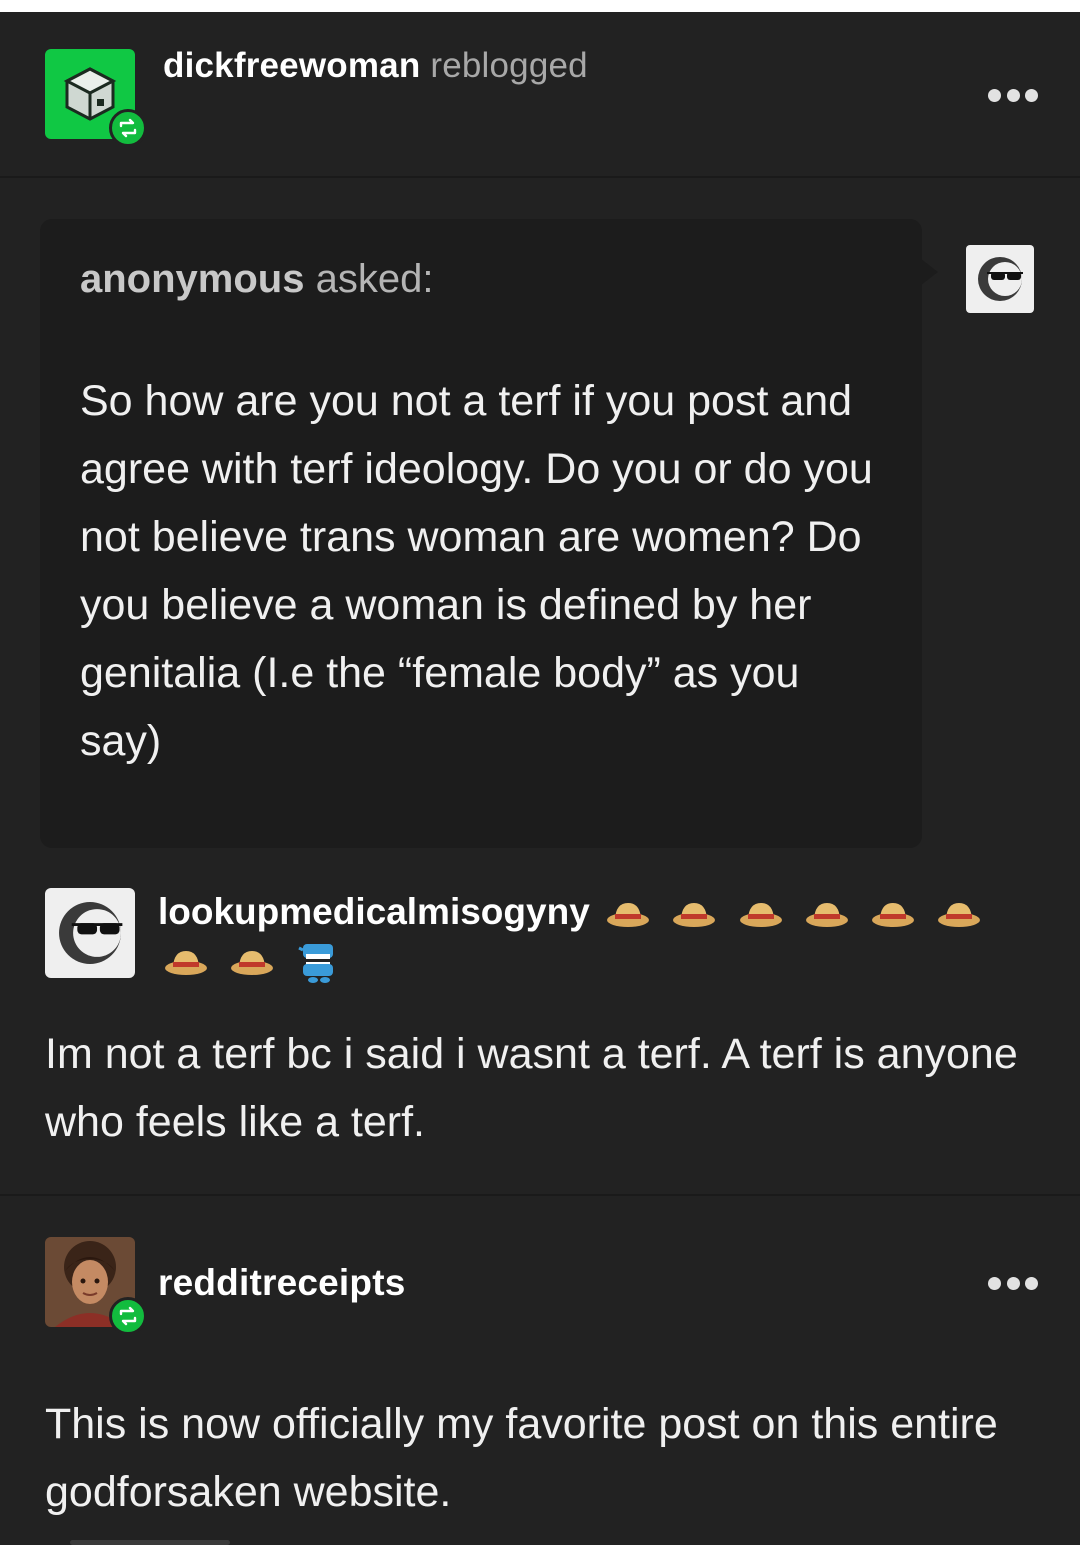 This screenshot has height=1545, width=1080. What do you see at coordinates (96, 1286) in the screenshot?
I see `reblogger2-avatar` at bounding box center [96, 1286].